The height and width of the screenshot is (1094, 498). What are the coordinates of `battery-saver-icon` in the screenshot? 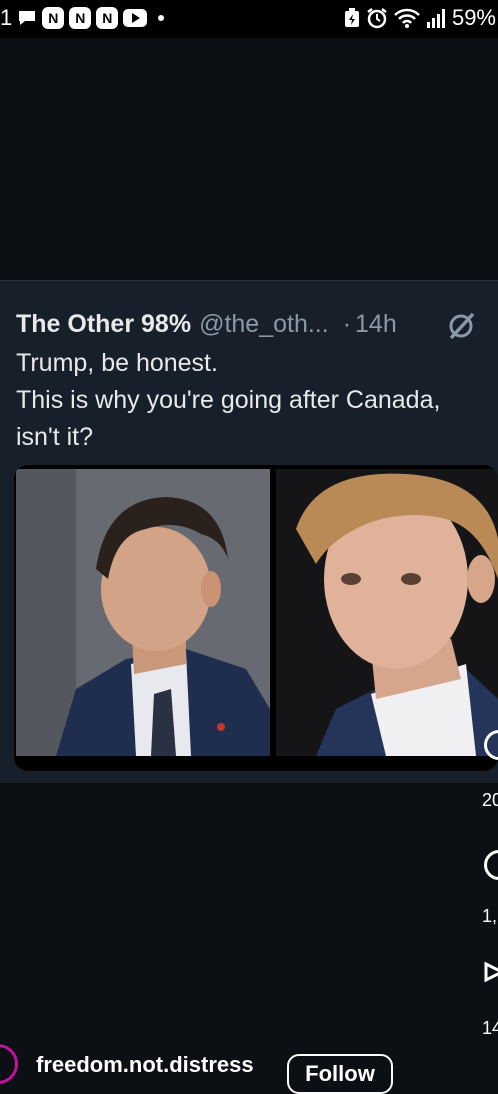 It's located at (352, 18).